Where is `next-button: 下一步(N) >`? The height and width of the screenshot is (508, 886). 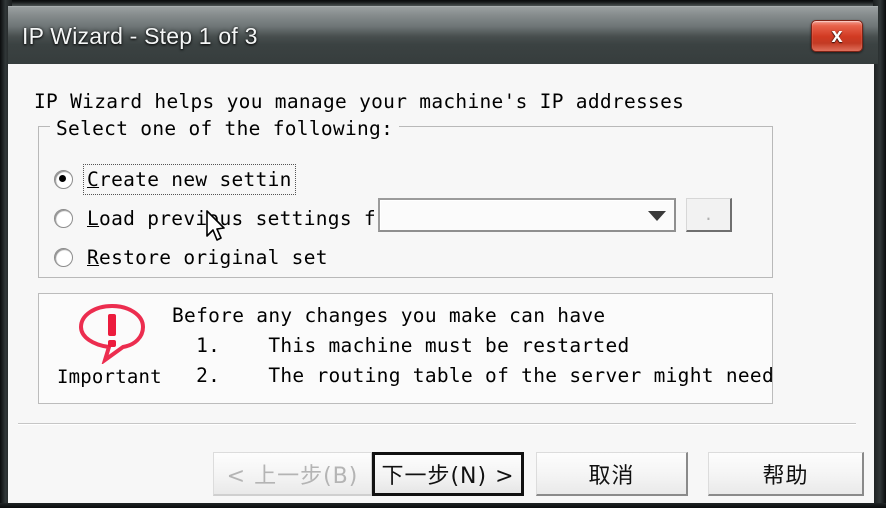
next-button: 下一步(N) > is located at coordinates (448, 474).